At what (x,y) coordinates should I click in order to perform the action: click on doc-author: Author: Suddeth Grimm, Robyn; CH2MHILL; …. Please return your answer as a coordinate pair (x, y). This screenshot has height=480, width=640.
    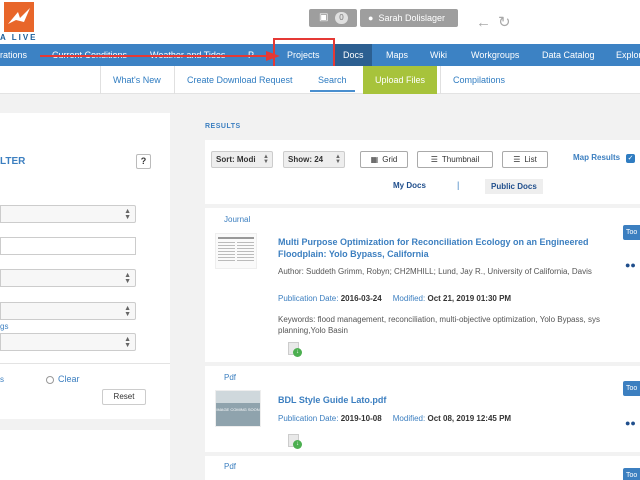
    Looking at the image, I should click on (435, 271).